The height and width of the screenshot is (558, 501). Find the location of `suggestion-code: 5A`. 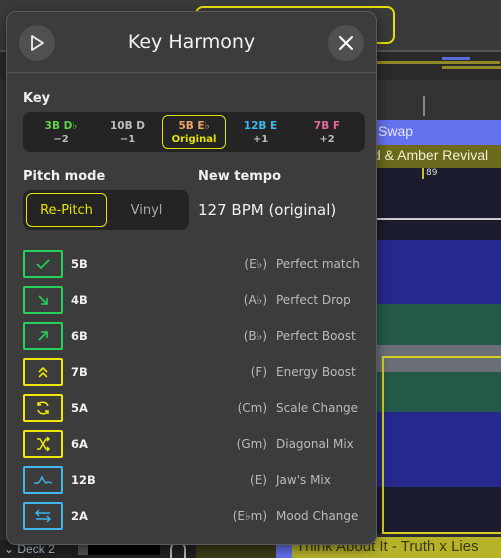

suggestion-code: 5A is located at coordinates (79, 408).